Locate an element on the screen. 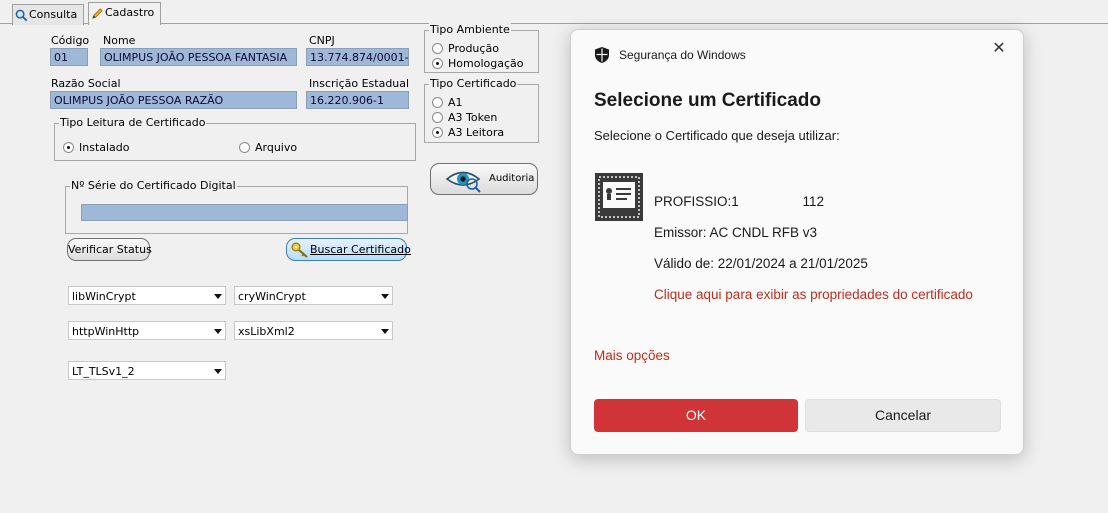 The width and height of the screenshot is (1108, 513). xml-lib-select: xsLibXml2 is located at coordinates (313, 330).